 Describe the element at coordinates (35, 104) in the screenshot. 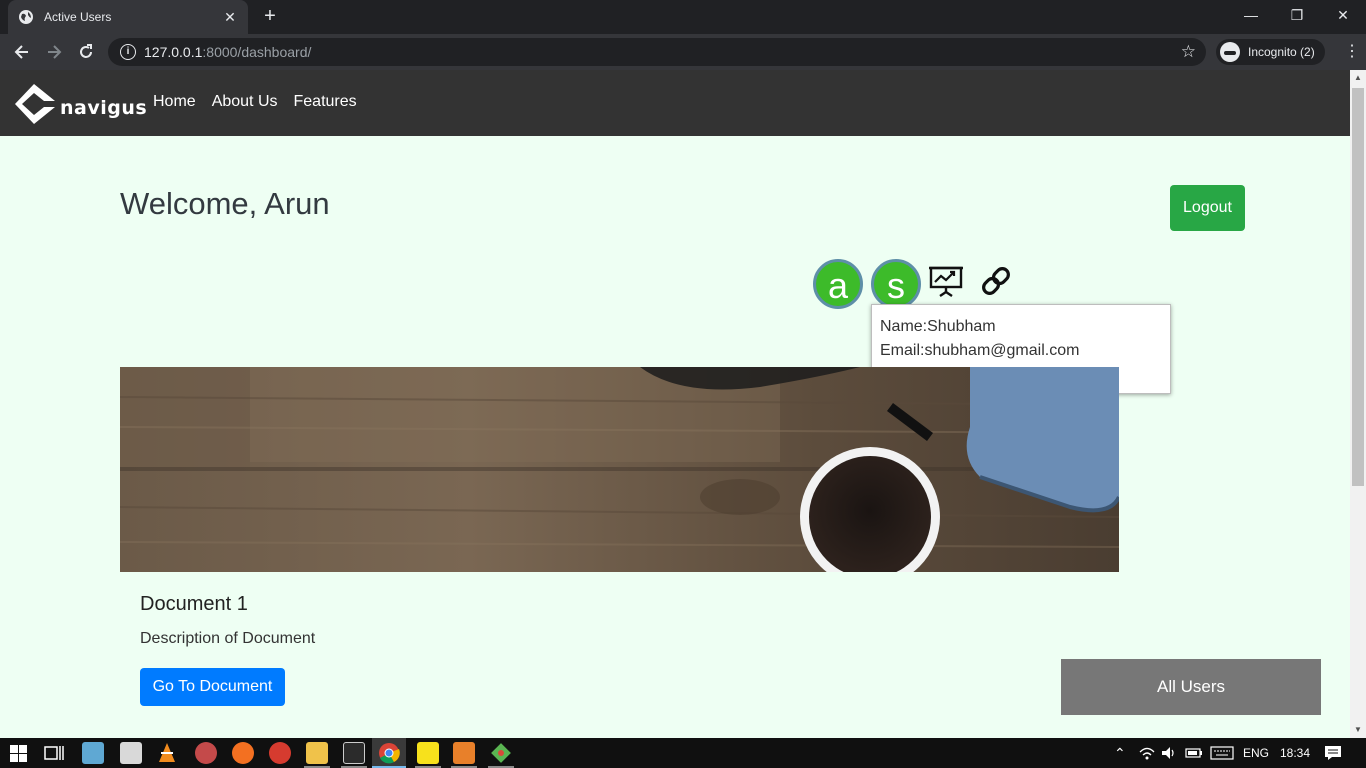

I see `navigus-logo-icon` at that location.